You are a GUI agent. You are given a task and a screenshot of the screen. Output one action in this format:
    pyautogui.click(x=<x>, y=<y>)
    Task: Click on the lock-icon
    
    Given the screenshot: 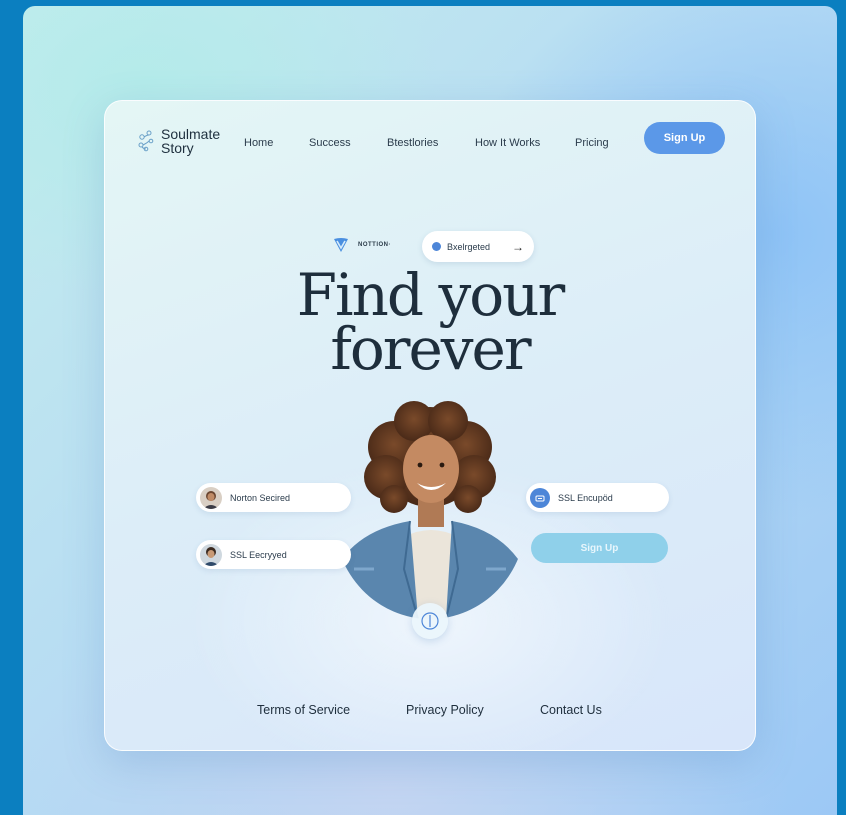 What is the action you would take?
    pyautogui.click(x=540, y=497)
    